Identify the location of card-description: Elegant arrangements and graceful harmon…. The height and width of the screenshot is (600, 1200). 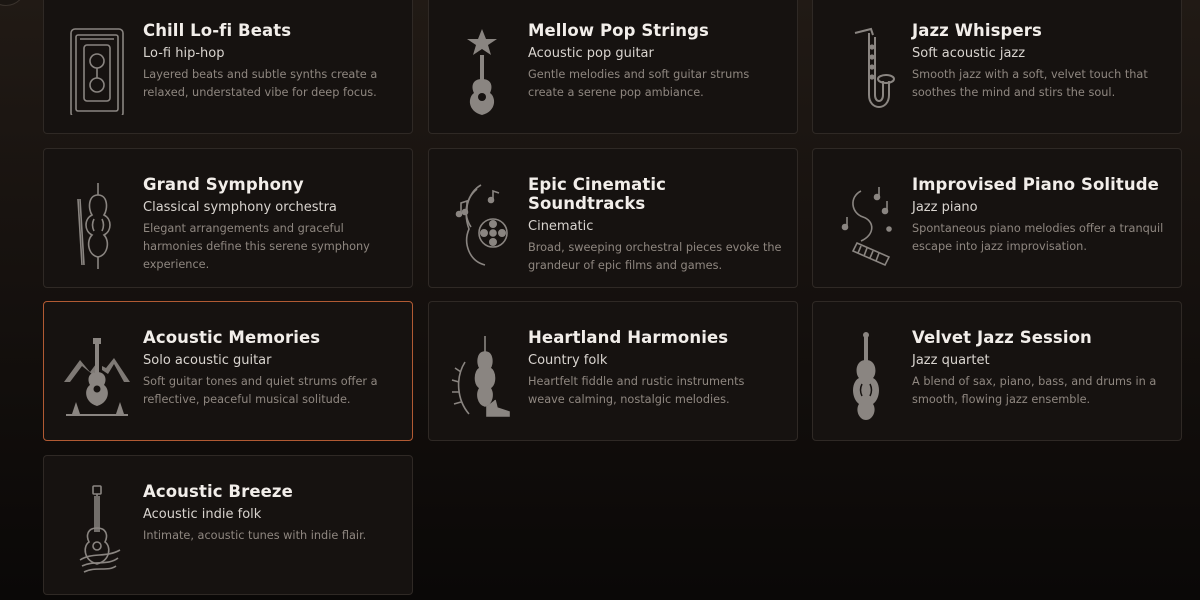
(256, 246).